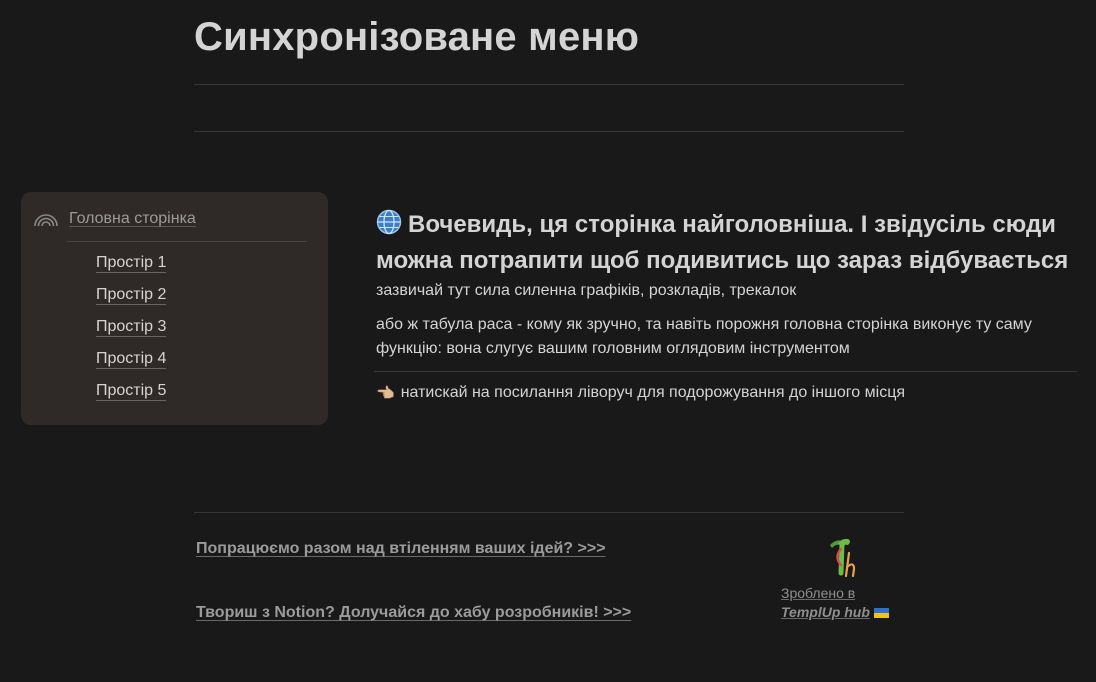 The width and height of the screenshot is (1096, 682). What do you see at coordinates (131, 359) in the screenshot?
I see `space-link-4: Простір 4` at bounding box center [131, 359].